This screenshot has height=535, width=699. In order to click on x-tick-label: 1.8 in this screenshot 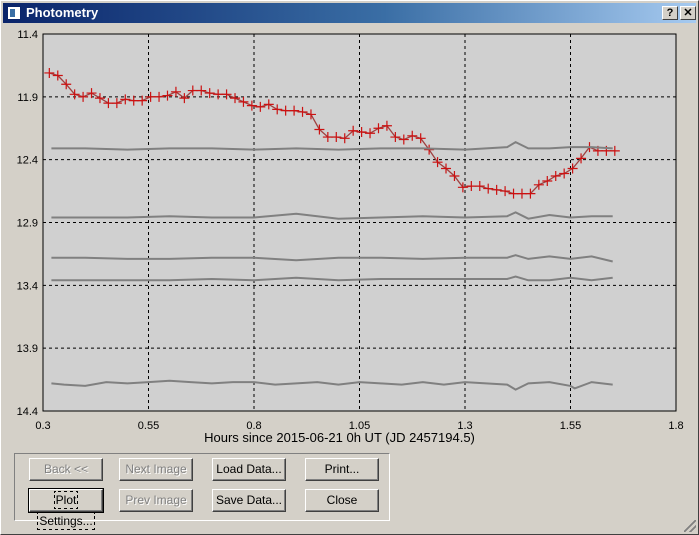, I will do `click(675, 426)`.